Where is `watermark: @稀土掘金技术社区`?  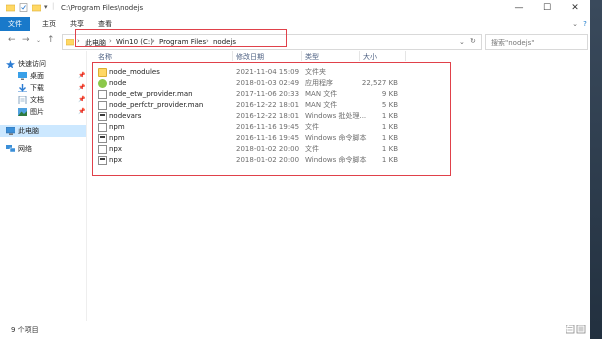
watermark: @稀土掘金技术社区 is located at coordinates (518, 324).